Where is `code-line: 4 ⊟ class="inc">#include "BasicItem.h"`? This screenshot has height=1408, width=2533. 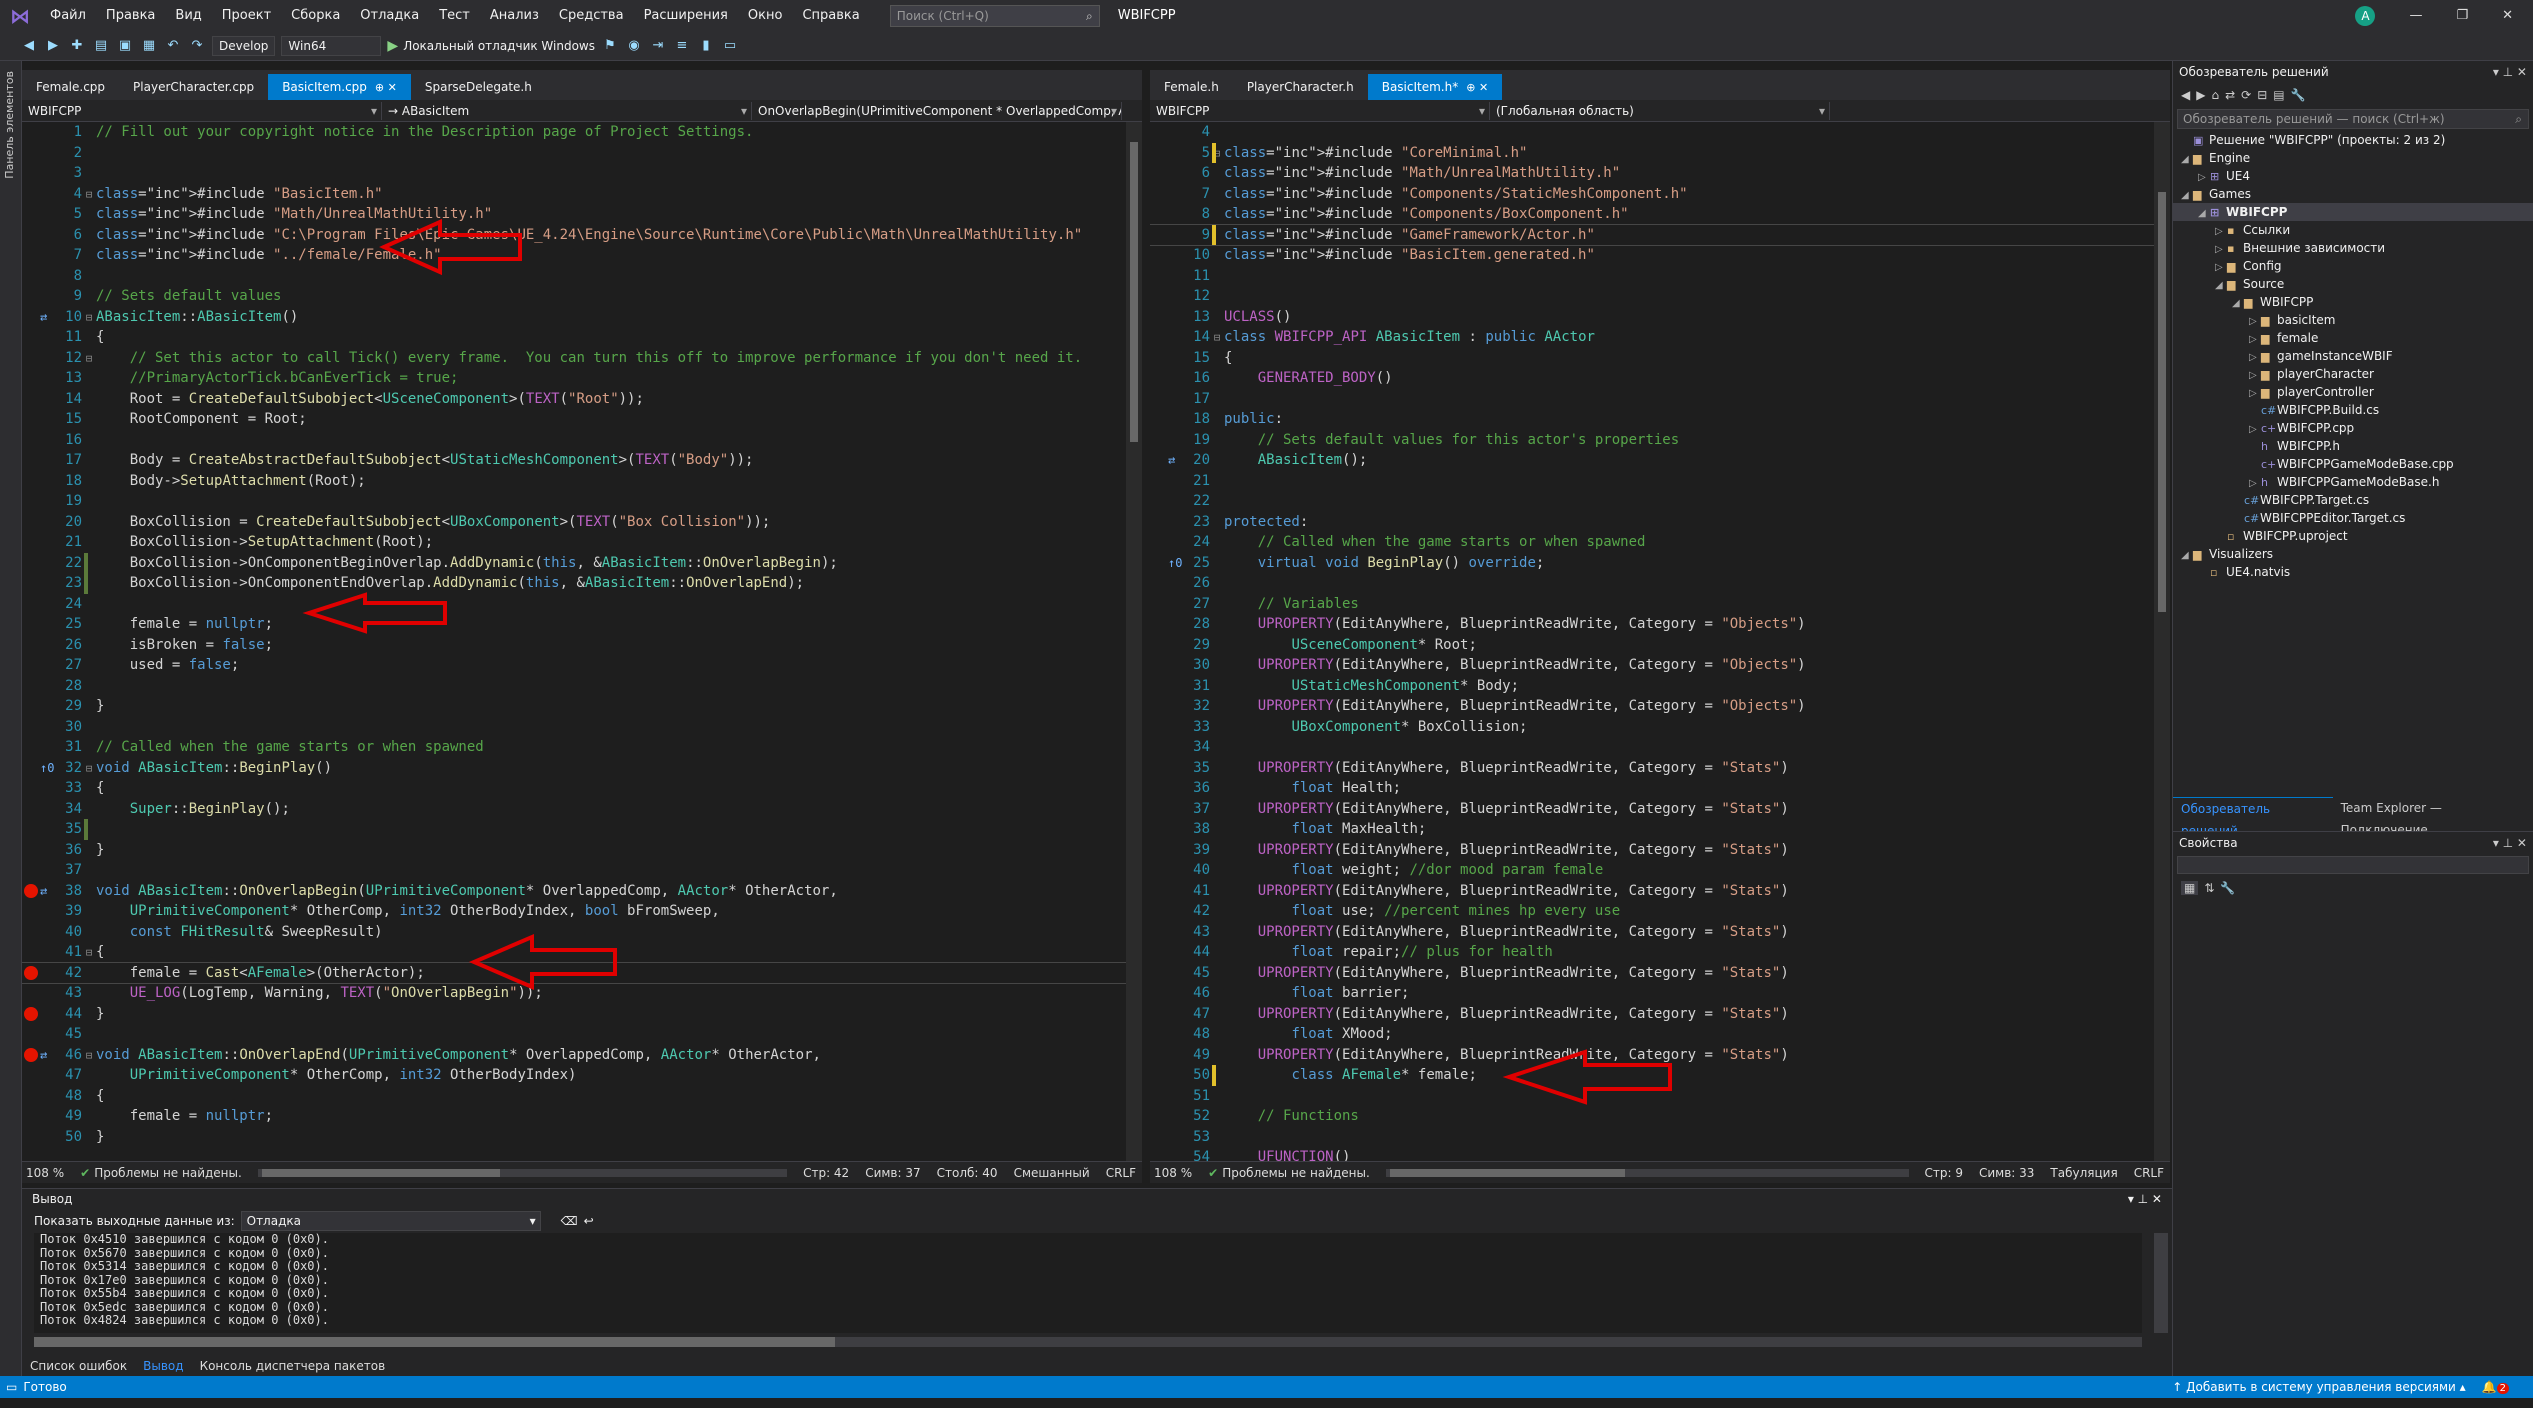 code-line: 4 ⊟ class="inc">#include "BasicItem.h" is located at coordinates (574, 194).